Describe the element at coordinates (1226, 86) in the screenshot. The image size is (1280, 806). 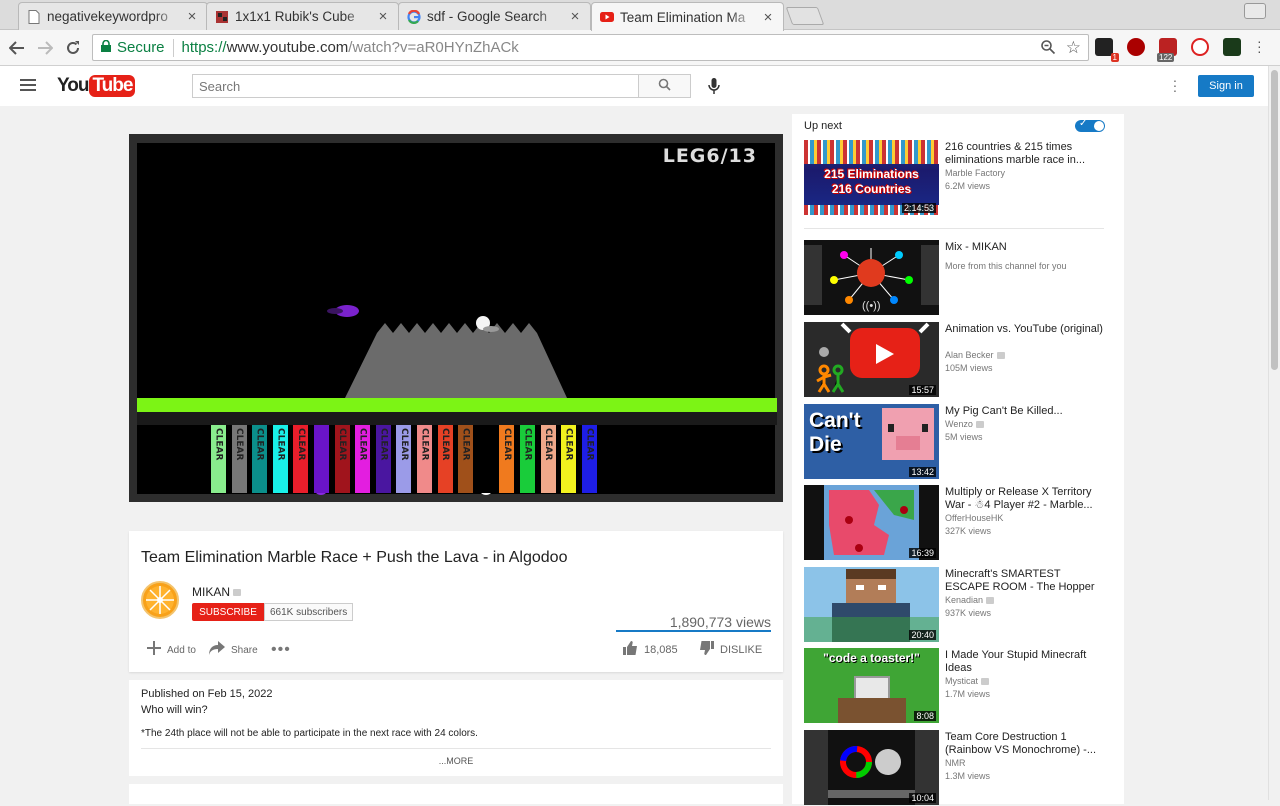
I see `sign-in-button: Sign in` at that location.